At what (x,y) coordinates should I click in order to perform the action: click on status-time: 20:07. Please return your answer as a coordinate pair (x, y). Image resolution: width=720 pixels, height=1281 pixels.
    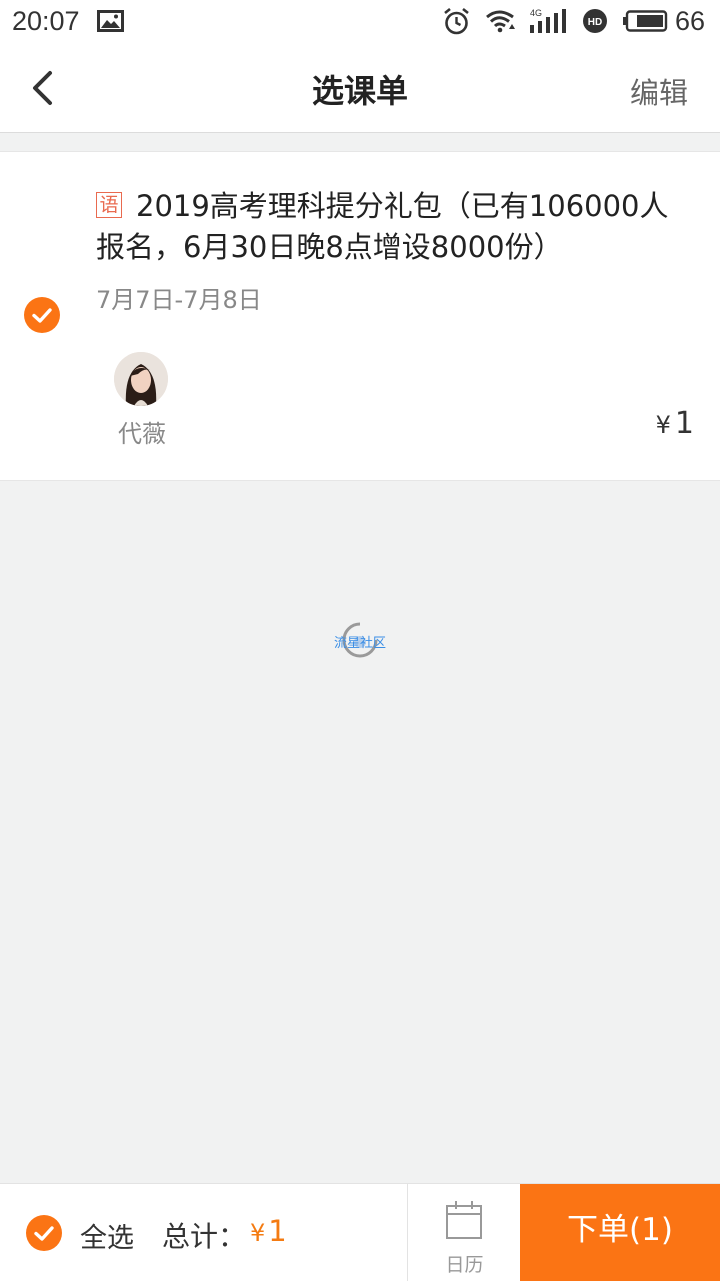
    Looking at the image, I should click on (46, 21).